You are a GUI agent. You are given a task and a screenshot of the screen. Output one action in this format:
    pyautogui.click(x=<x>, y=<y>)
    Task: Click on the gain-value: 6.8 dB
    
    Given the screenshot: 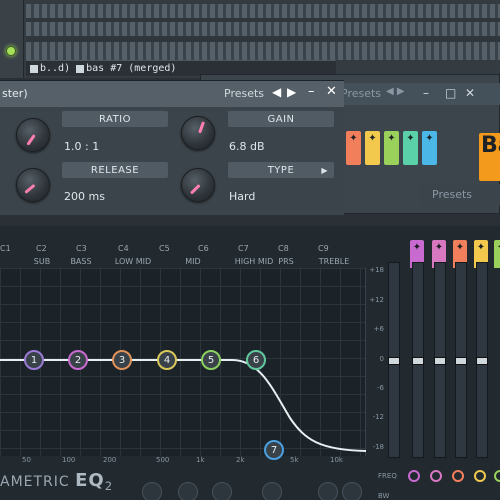 What is the action you would take?
    pyautogui.click(x=247, y=146)
    